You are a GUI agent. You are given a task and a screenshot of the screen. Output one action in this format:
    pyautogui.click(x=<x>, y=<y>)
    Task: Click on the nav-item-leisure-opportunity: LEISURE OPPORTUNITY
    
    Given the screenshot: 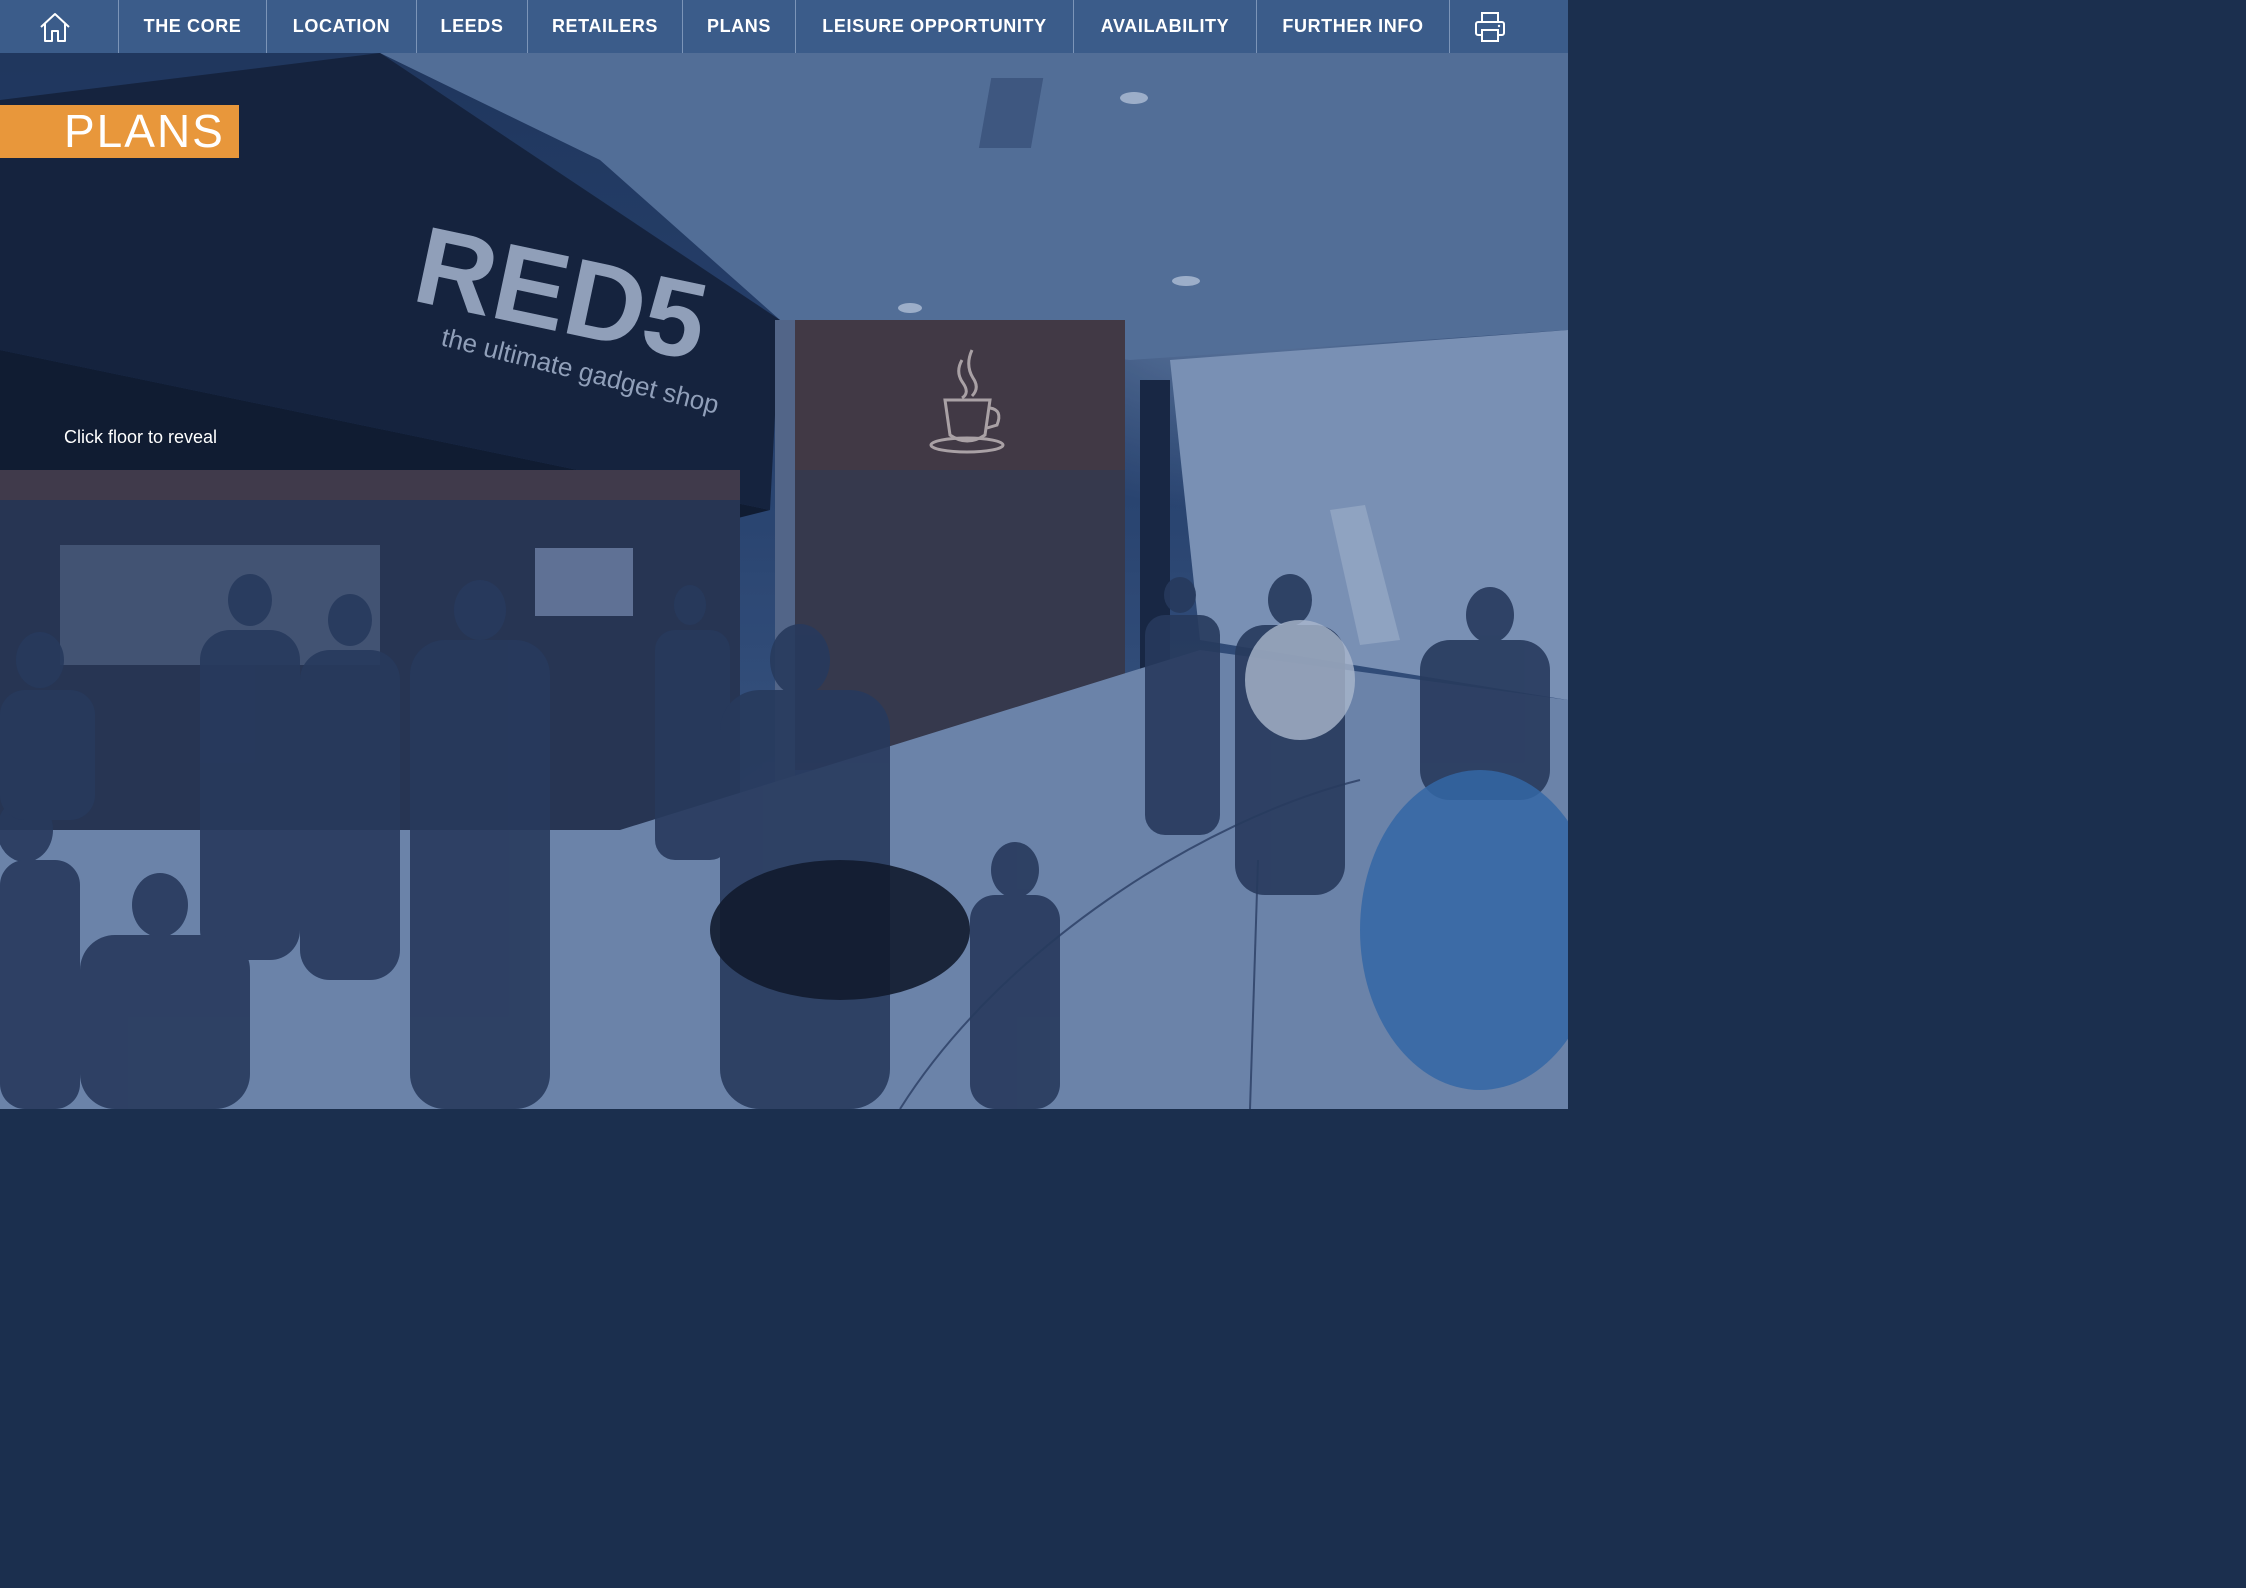 What is the action you would take?
    pyautogui.click(x=935, y=26)
    